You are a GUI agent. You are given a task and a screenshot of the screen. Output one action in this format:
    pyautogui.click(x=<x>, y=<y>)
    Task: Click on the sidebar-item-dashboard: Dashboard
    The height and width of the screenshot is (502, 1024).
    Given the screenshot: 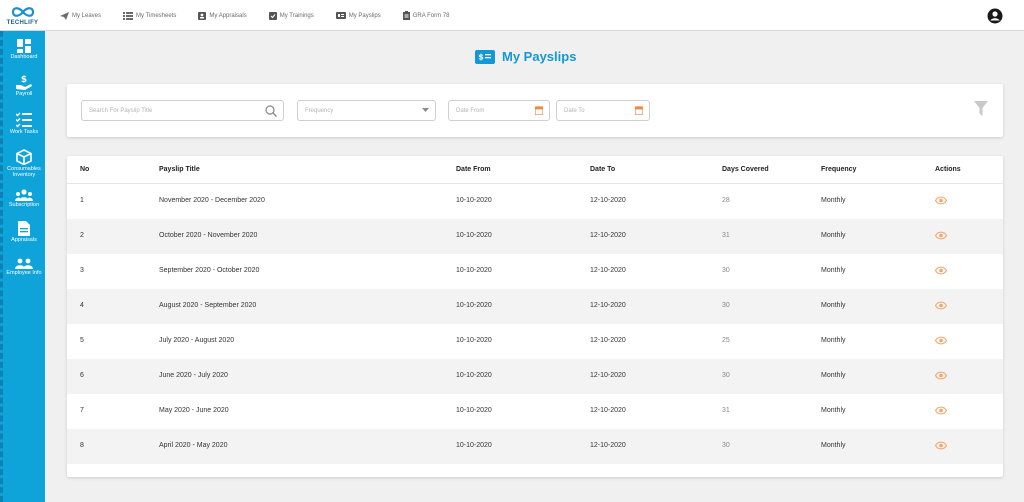 What is the action you would take?
    pyautogui.click(x=24, y=49)
    